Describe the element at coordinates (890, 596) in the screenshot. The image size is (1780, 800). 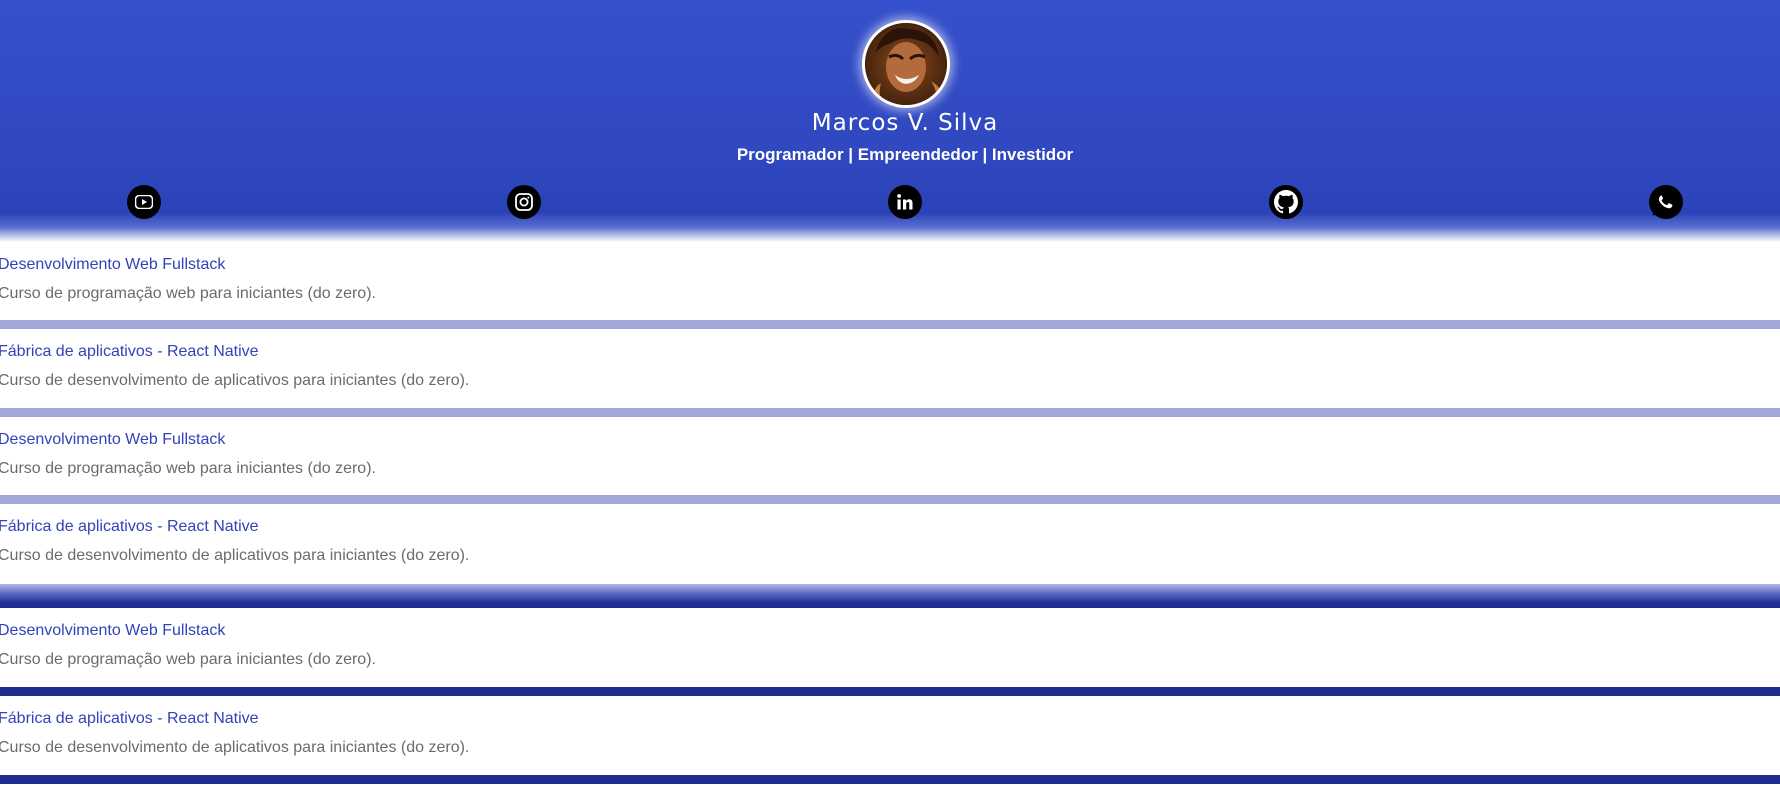
I see `section-divider` at that location.